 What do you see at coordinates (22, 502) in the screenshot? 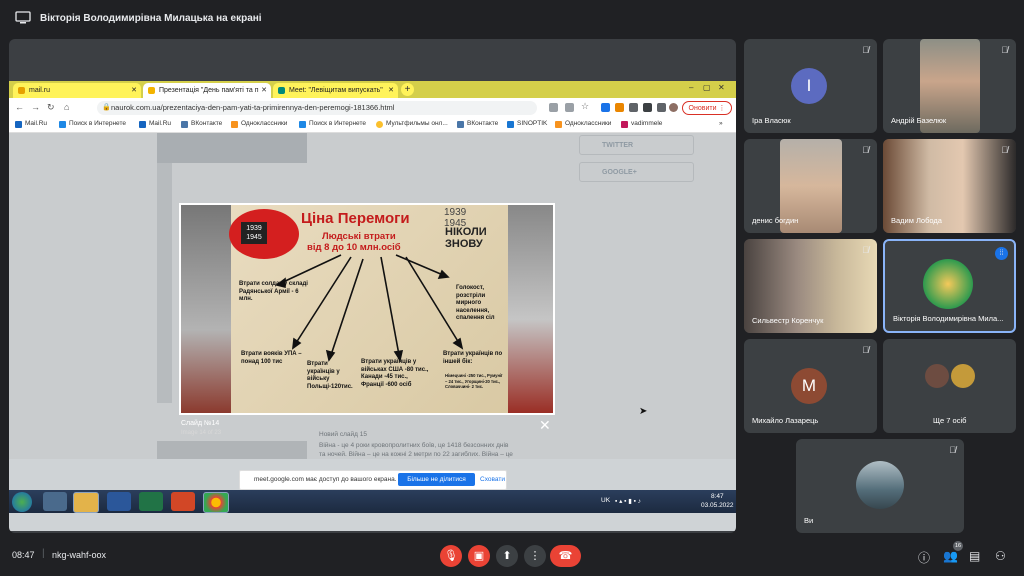
I see `start-button-icon` at bounding box center [22, 502].